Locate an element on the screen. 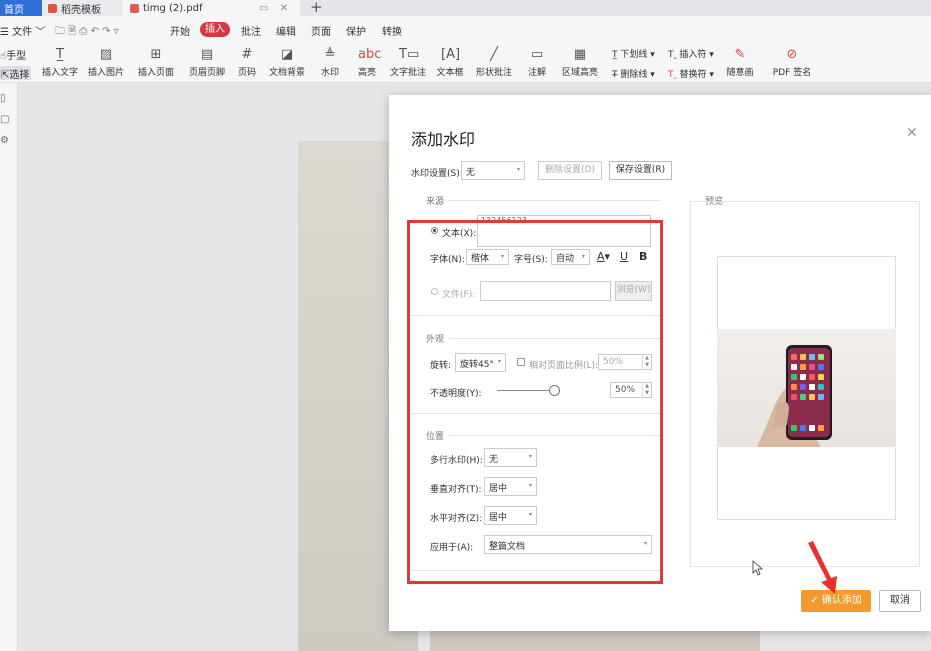  select-tool-label: 选择 is located at coordinates (19, 75).